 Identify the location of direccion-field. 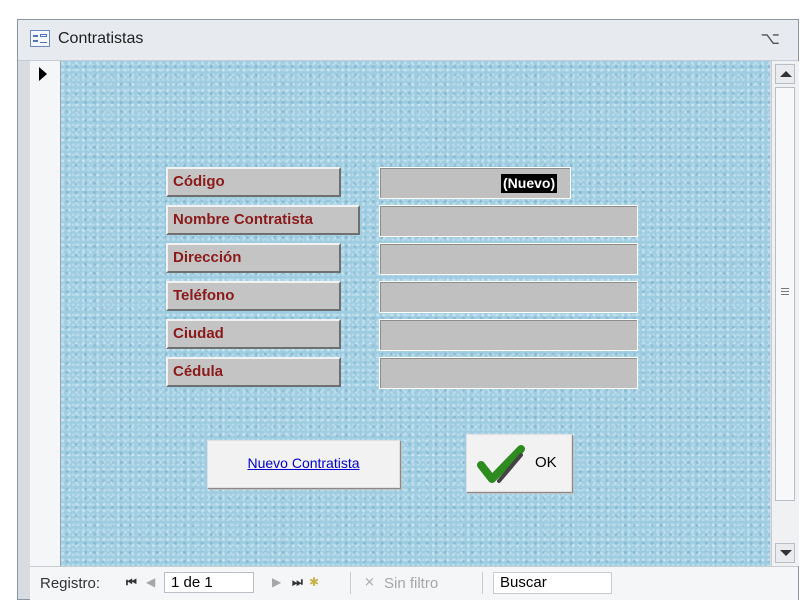
(508, 259).